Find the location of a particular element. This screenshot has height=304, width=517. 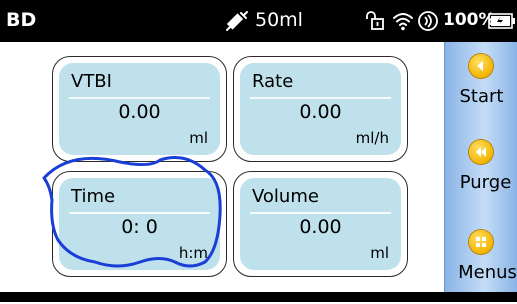

volume-card: Volume 0.00 ml is located at coordinates (320, 224).